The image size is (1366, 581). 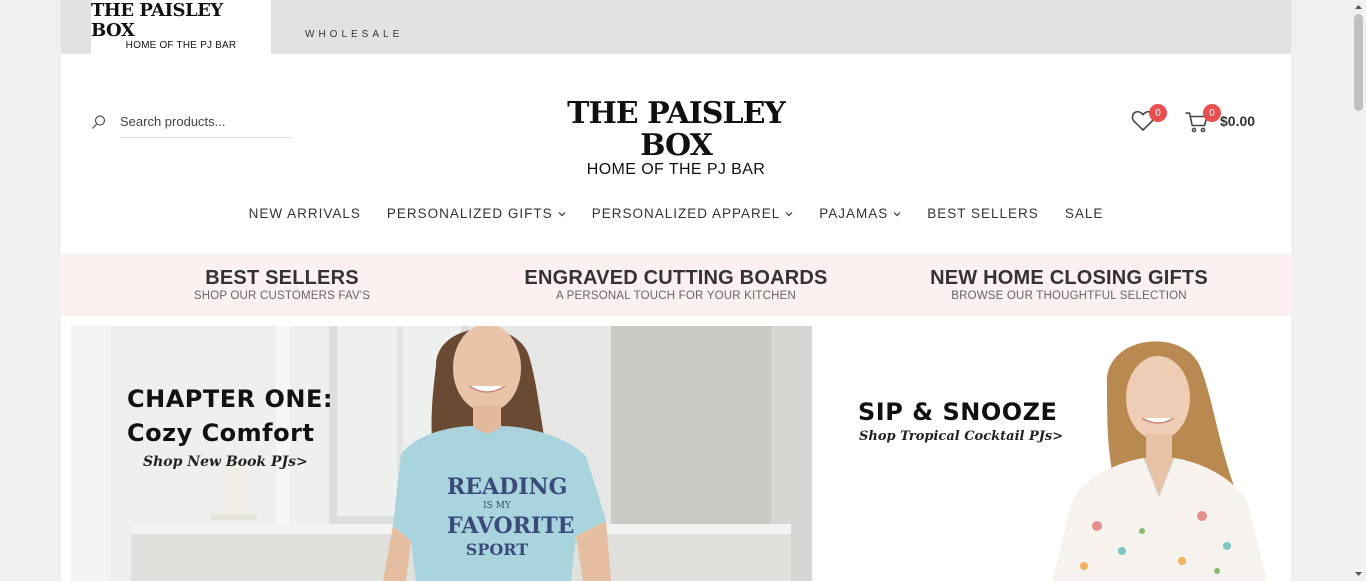 I want to click on nav-item-label: PAJAMAS, so click(x=854, y=213).